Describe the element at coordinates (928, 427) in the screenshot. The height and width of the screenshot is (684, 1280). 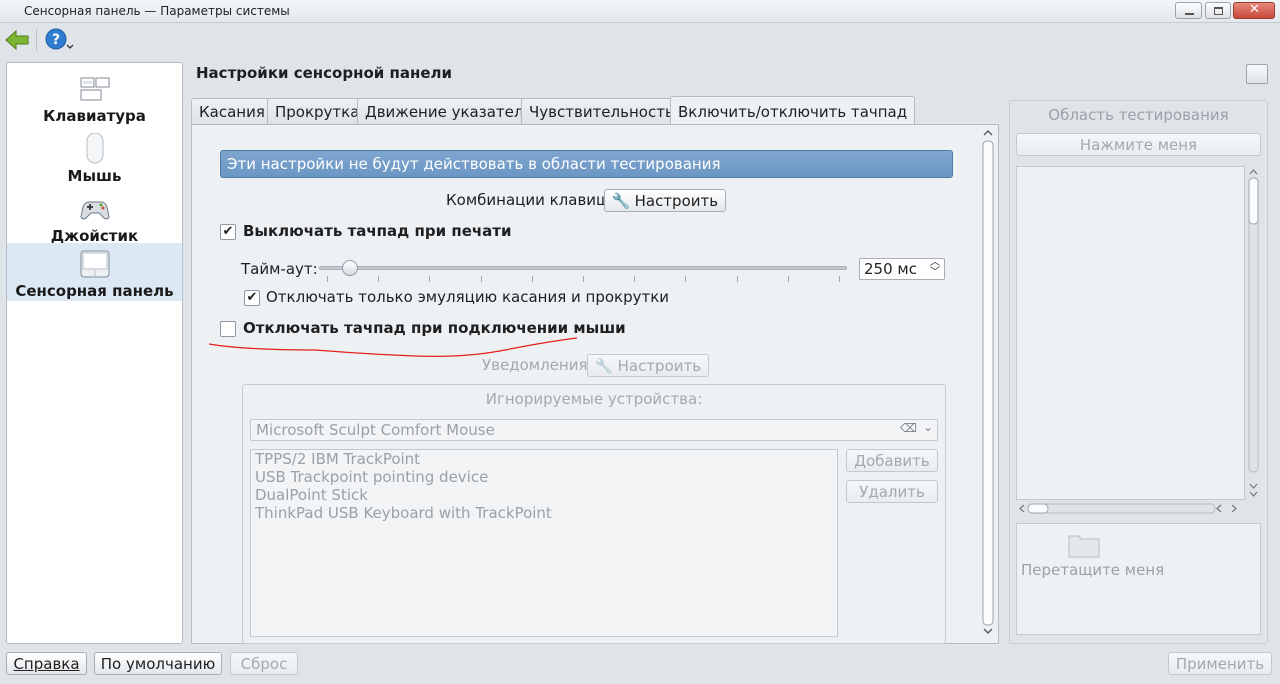
I see `chevron-down-icon: ⌄` at that location.